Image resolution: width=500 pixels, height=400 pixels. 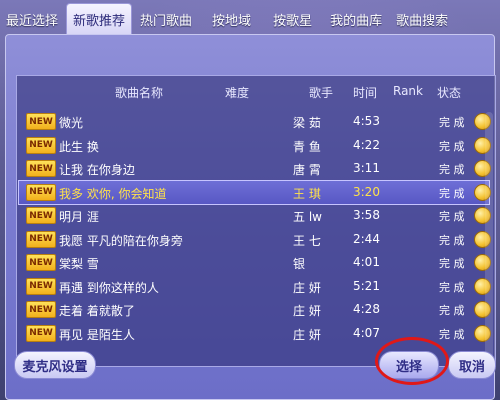 What do you see at coordinates (299, 264) in the screenshot?
I see `song-singer: 银` at bounding box center [299, 264].